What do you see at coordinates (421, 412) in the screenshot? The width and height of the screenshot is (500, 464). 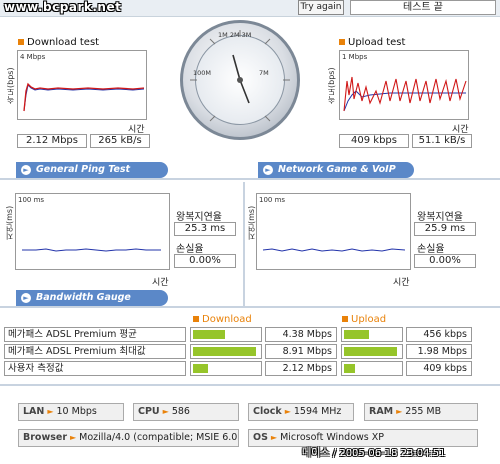 I see `ram-info: RAM ► 255 MB` at bounding box center [421, 412].